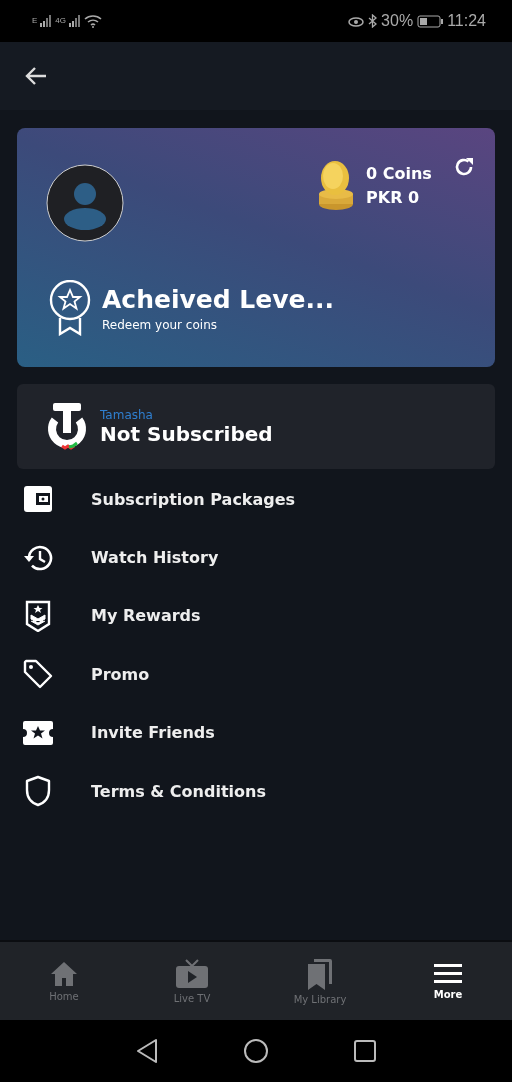 This screenshot has height=1082, width=512. I want to click on recents-icon, so click(365, 1051).